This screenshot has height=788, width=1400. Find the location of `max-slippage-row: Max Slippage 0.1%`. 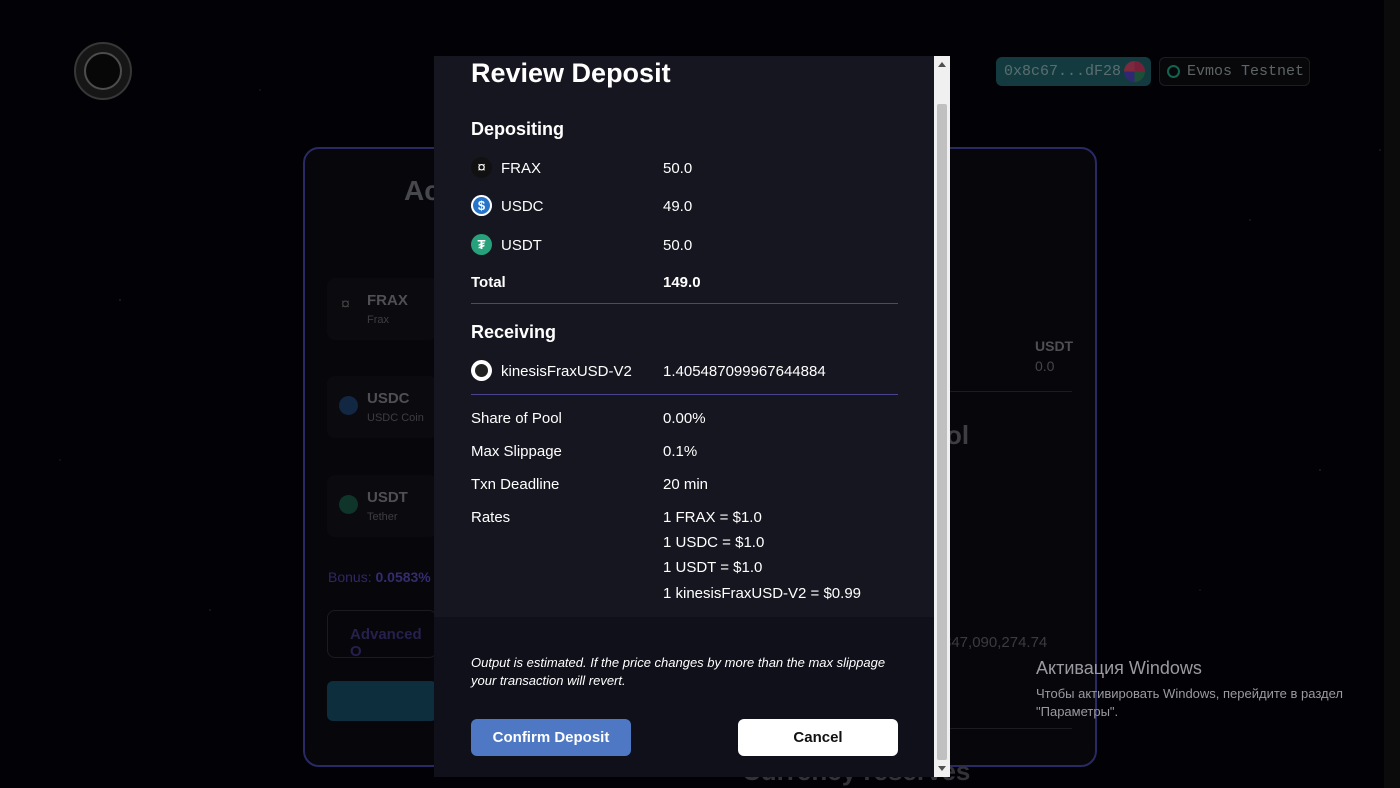

max-slippage-row: Max Slippage 0.1% is located at coordinates (686, 452).